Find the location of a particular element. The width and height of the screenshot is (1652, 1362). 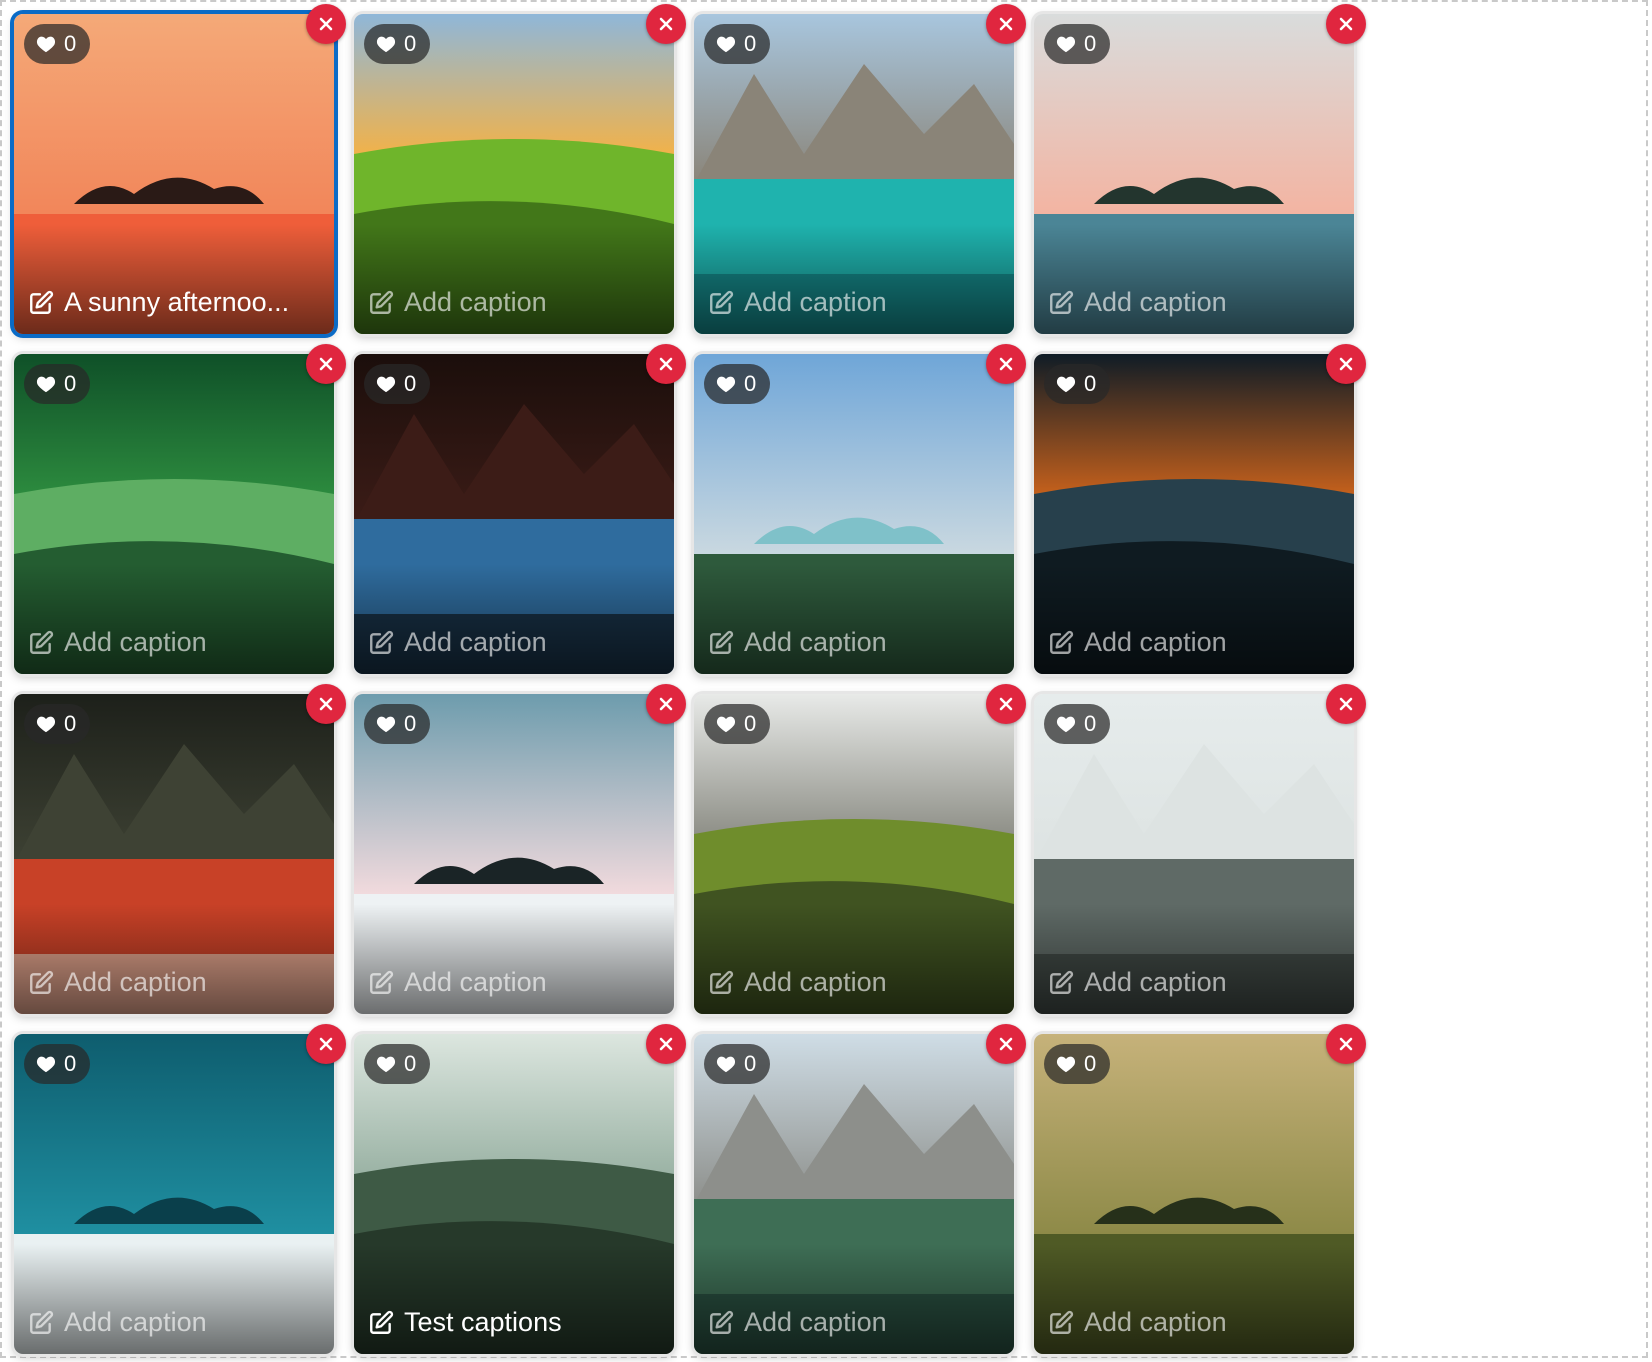

caption-editor: Test captions is located at coordinates (514, 1322).